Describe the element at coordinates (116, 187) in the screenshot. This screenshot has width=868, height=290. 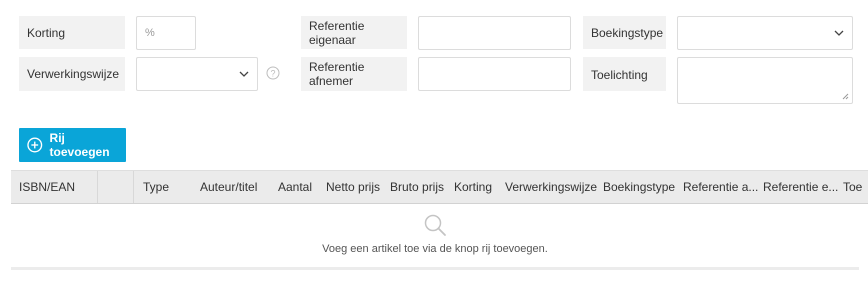
I see `column-header-blank` at that location.